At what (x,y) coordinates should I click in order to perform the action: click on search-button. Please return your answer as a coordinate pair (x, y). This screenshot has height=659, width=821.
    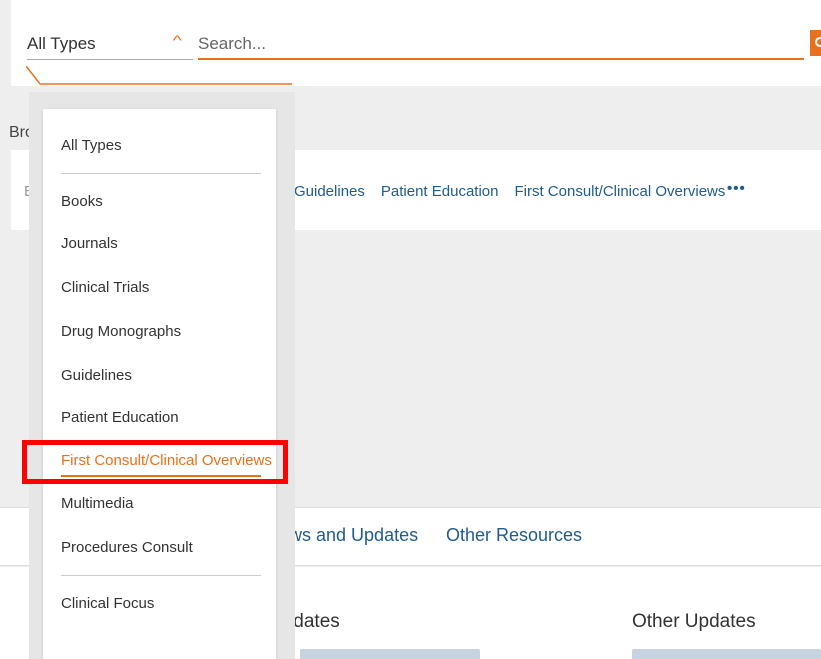
    Looking at the image, I should click on (815, 43).